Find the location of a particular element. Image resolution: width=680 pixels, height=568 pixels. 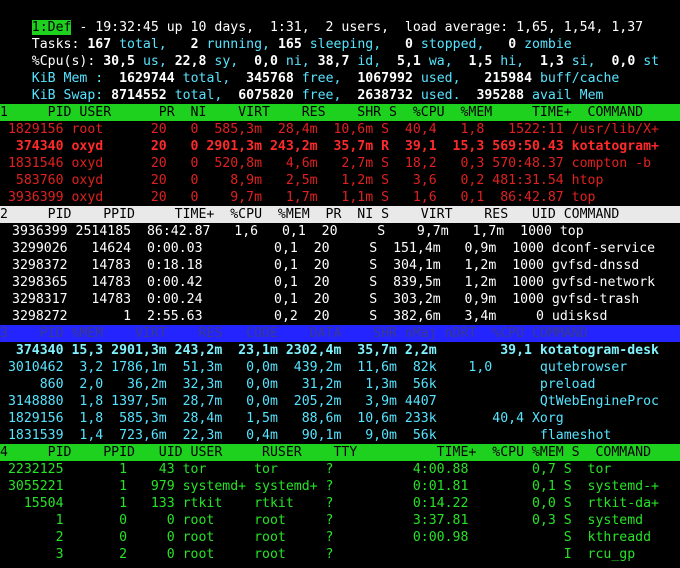

swap-total-label: total, is located at coordinates (202, 95).